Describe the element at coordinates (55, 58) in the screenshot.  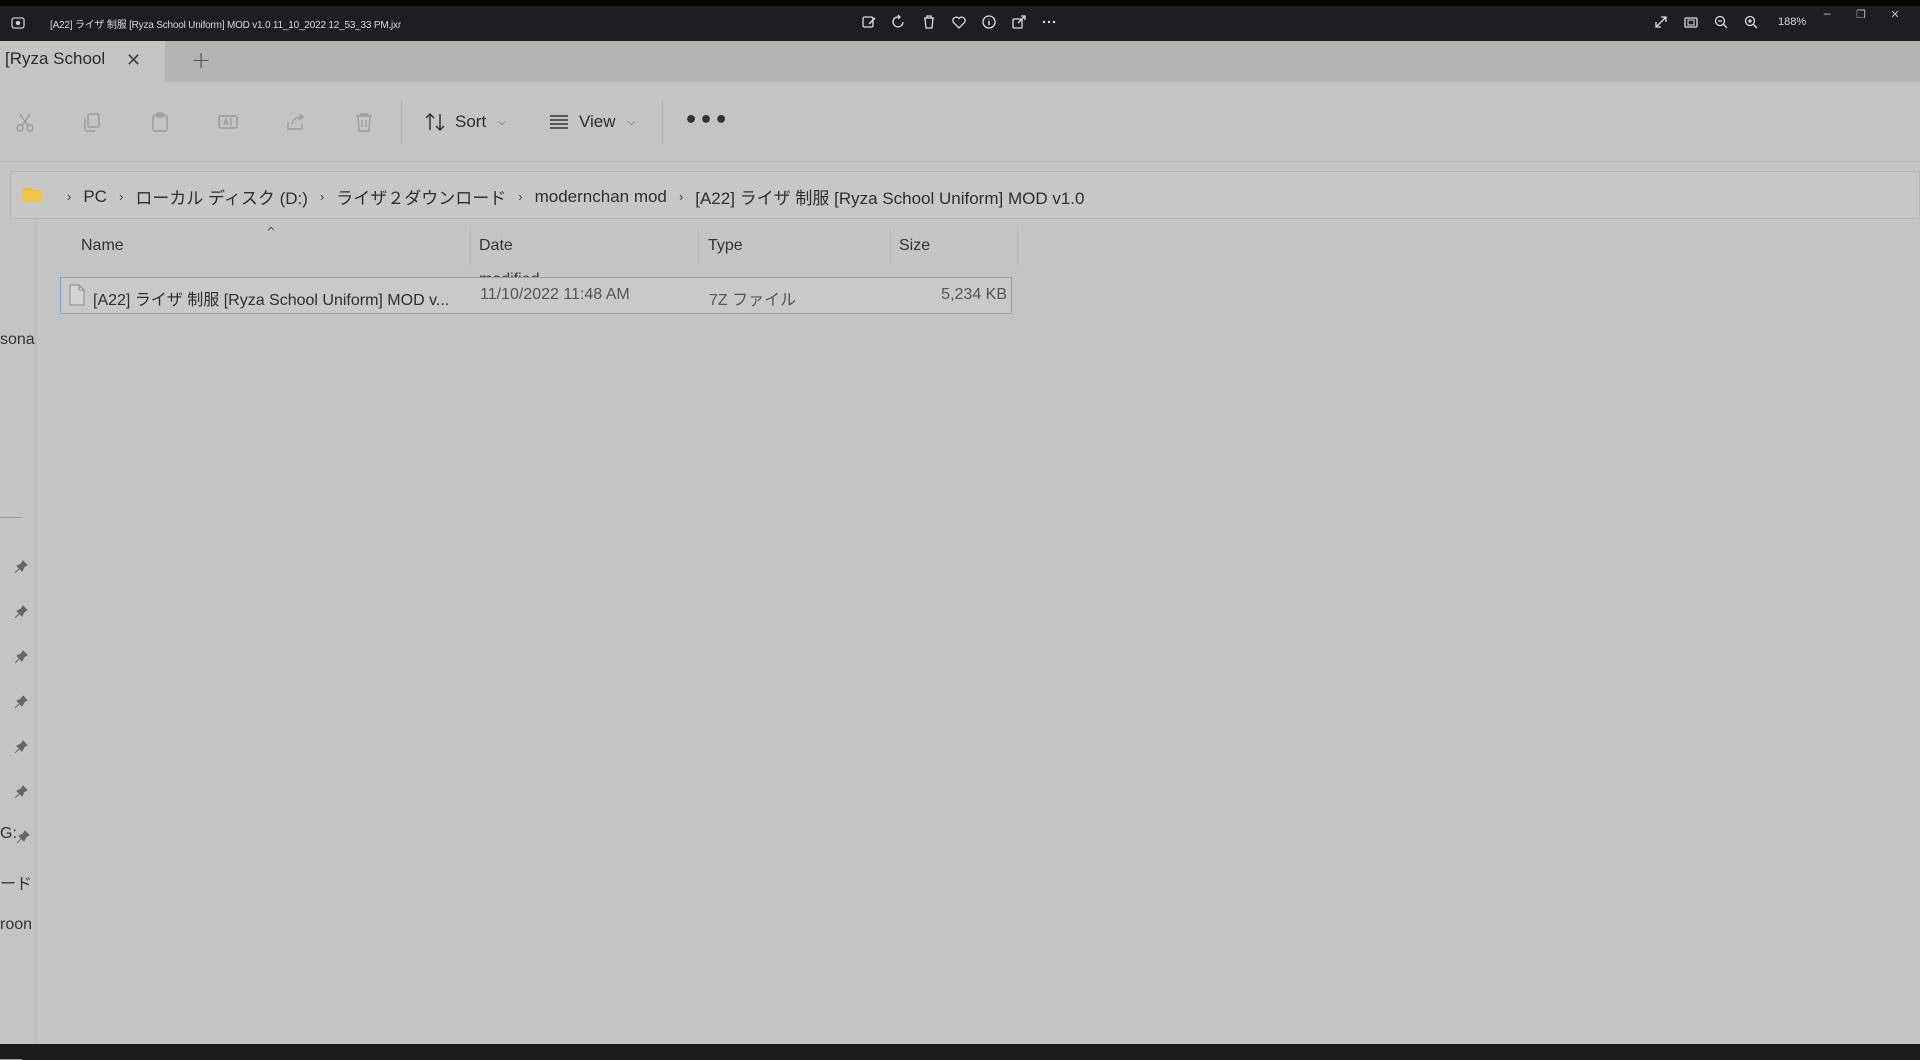
I see `tab-label: [Ryza School` at that location.